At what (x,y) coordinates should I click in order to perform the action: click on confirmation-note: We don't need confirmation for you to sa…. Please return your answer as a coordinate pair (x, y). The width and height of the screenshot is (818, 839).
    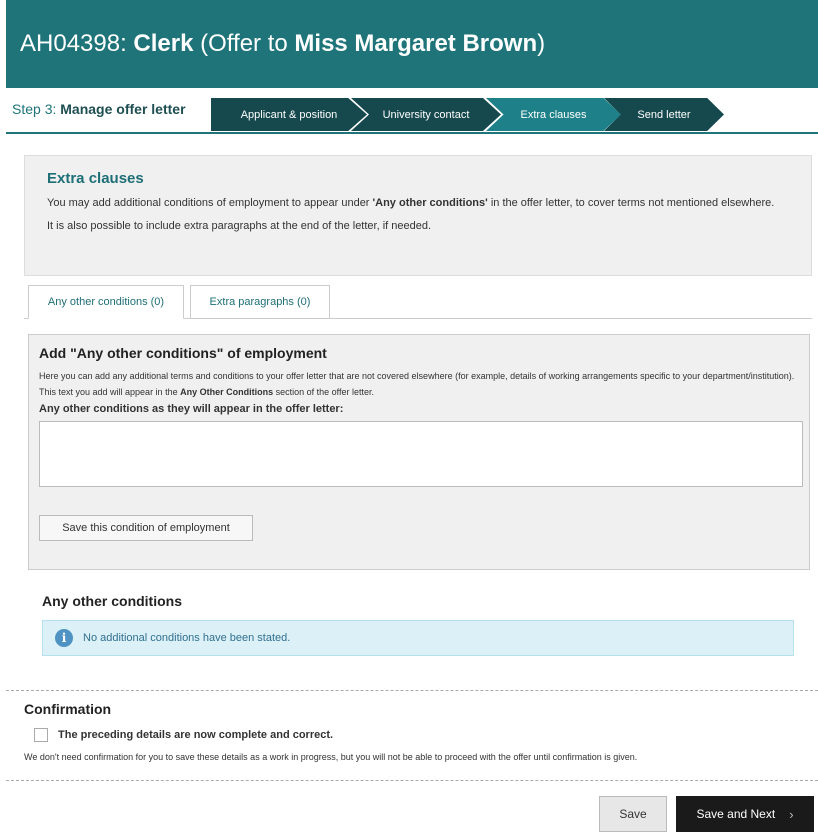
    Looking at the image, I should click on (331, 757).